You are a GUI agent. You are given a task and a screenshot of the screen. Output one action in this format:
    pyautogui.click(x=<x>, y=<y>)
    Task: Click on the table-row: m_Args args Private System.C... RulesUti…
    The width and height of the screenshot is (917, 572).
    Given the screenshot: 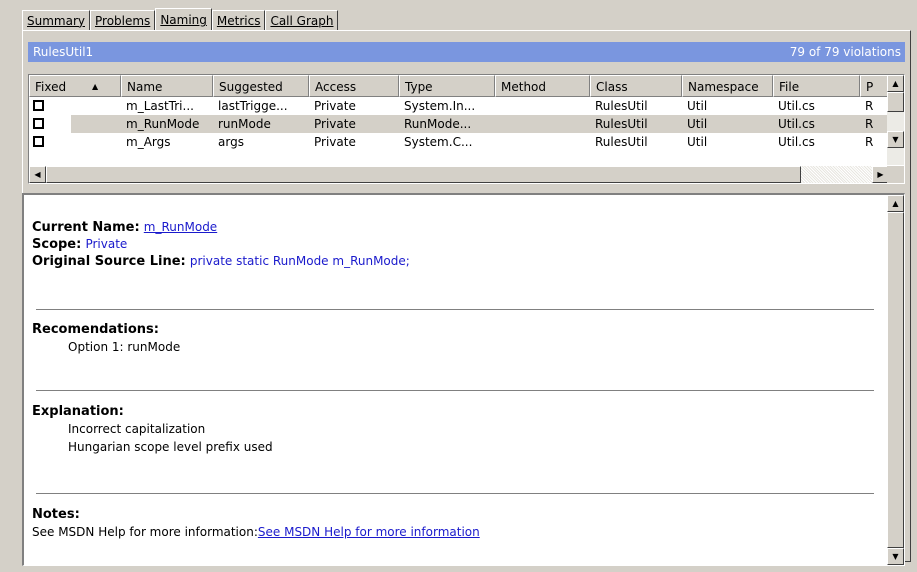 What is the action you would take?
    pyautogui.click(x=459, y=142)
    